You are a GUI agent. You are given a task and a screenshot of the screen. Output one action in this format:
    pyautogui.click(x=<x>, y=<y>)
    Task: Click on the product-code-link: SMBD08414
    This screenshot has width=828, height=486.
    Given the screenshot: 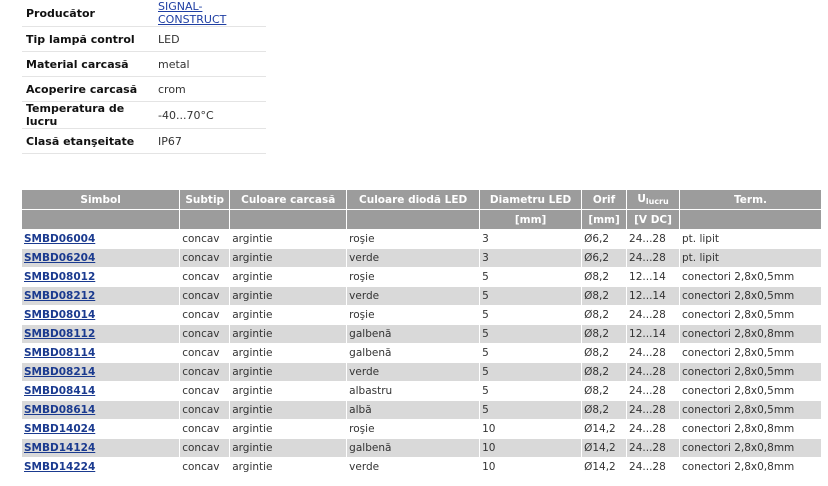 What is the action you would take?
    pyautogui.click(x=59, y=391)
    